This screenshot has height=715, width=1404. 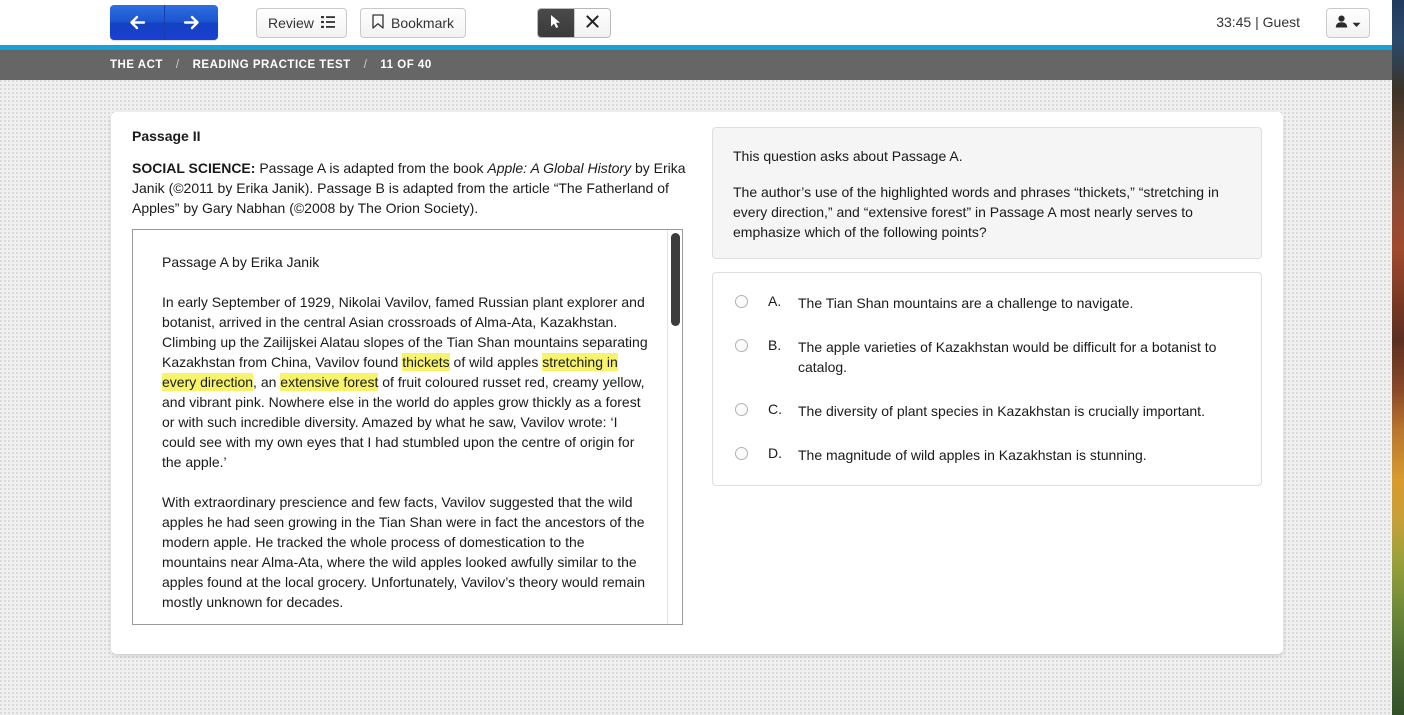 What do you see at coordinates (272, 65) in the screenshot?
I see `breadcrumb-item-section: READING PRACTICE TEST` at bounding box center [272, 65].